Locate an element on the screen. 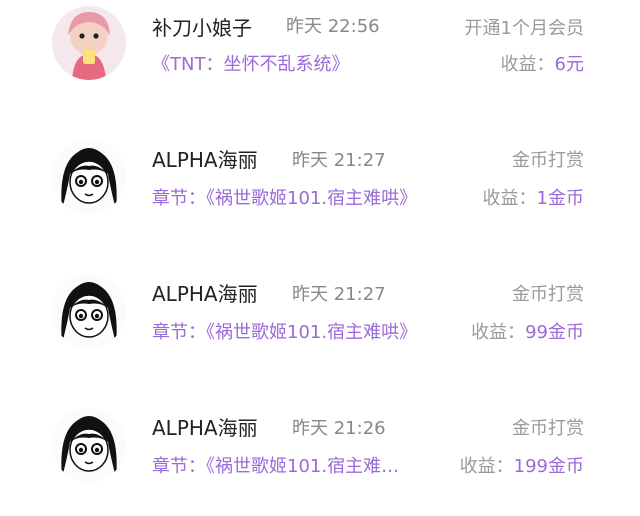  earnings: 收益：199金币 is located at coordinates (522, 465).